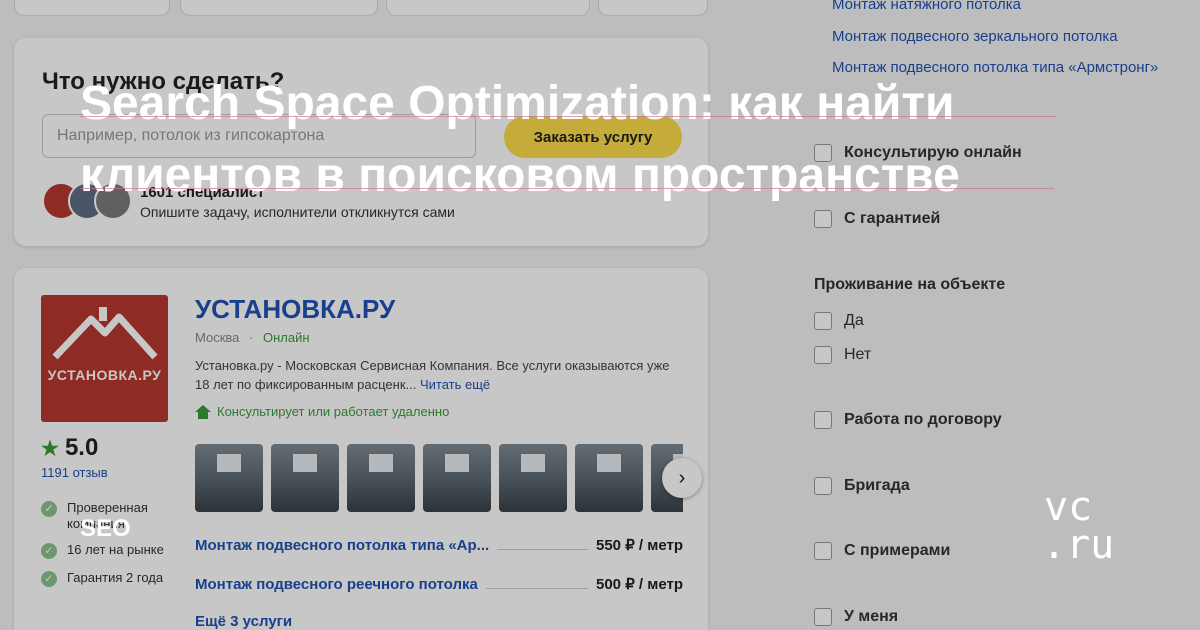 This screenshot has width=1200, height=630. Describe the element at coordinates (1078, 544) in the screenshot. I see `svg-text: .ru` at that location.